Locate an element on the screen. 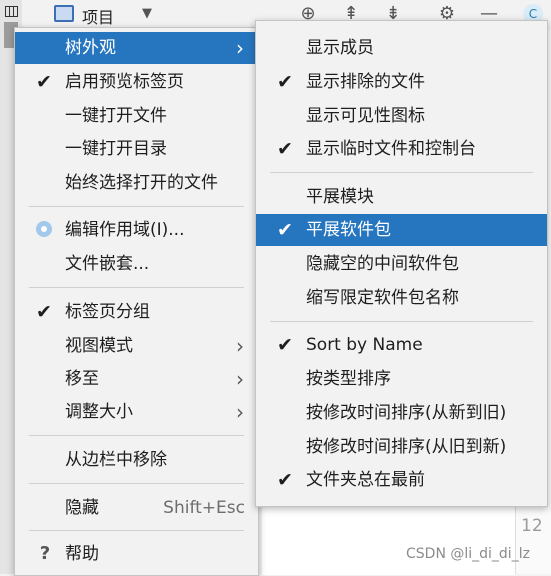 This screenshot has height=576, width=551. menu-item-label: Sort by Name is located at coordinates (364, 345).